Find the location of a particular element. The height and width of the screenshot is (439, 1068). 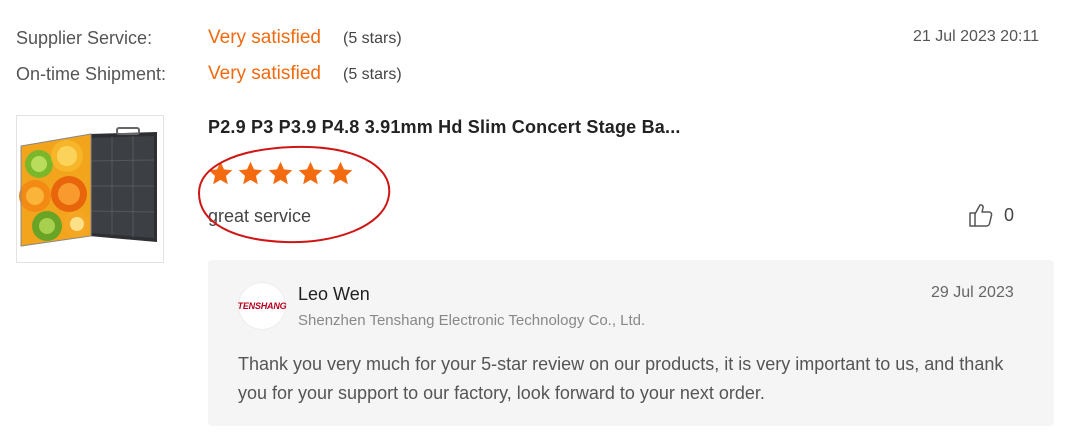

seller-logo-text: TENSHANG is located at coordinates (262, 306).